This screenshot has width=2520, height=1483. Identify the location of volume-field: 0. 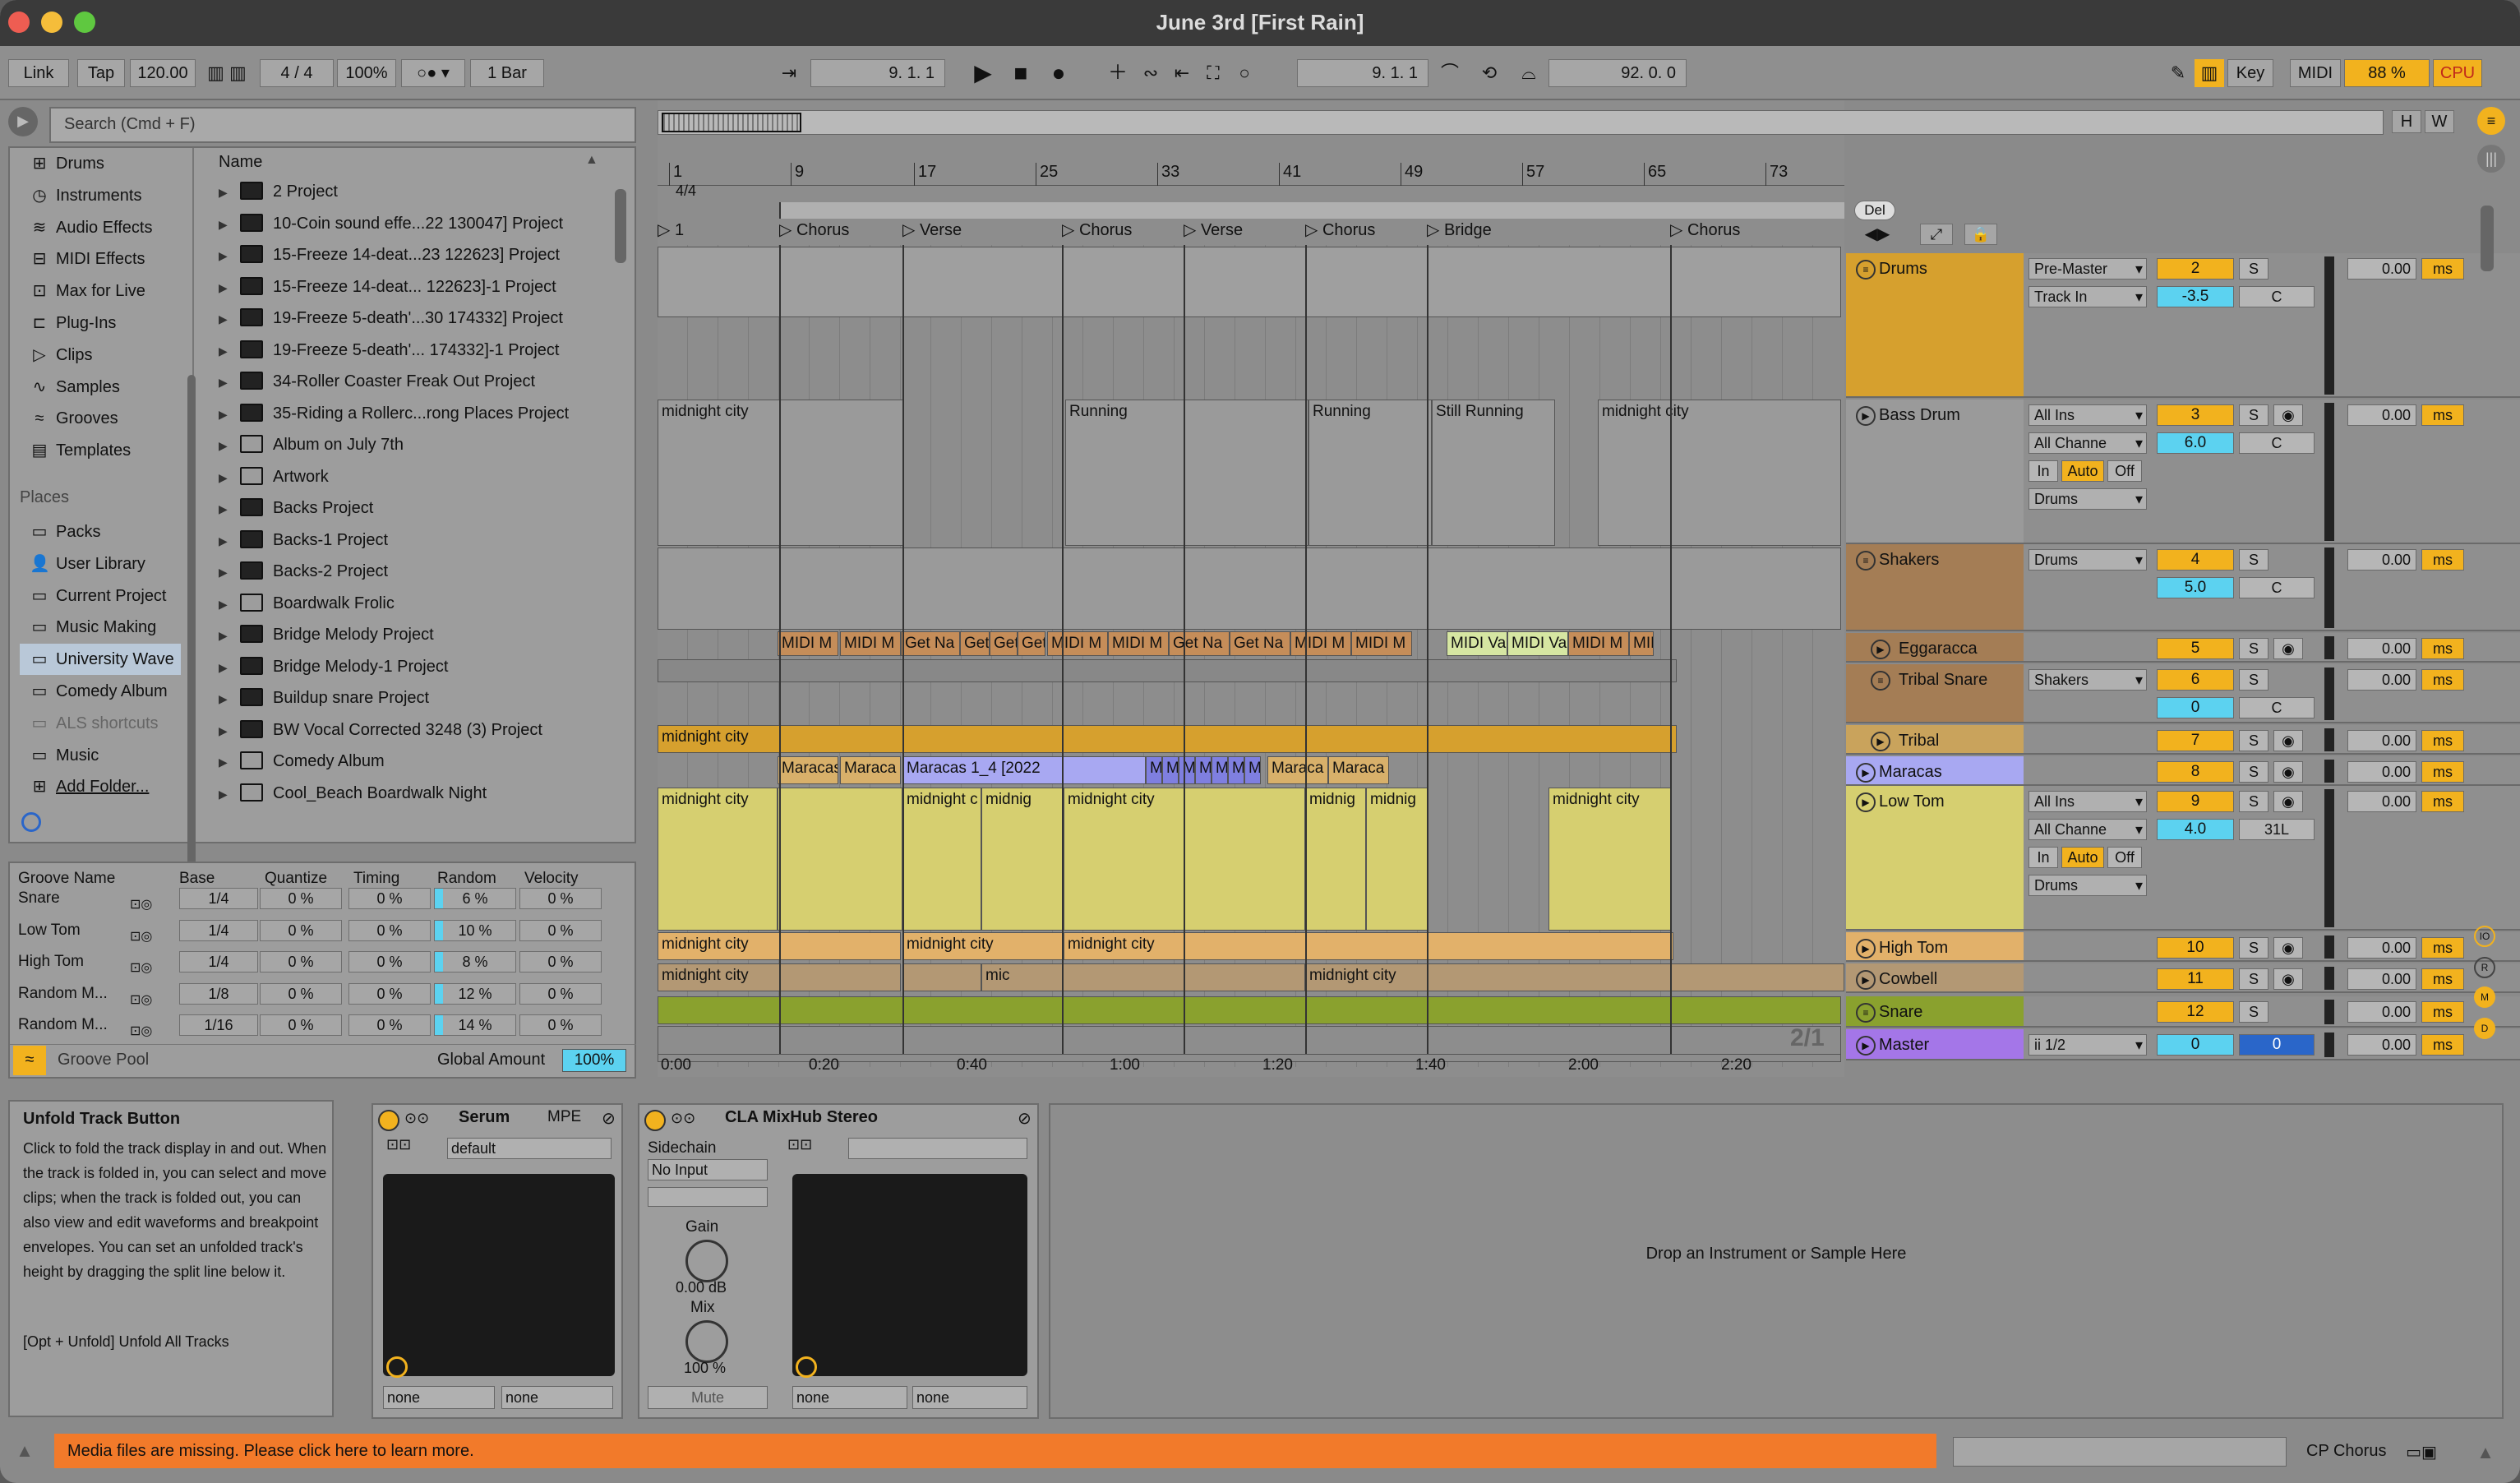
(2277, 1045).